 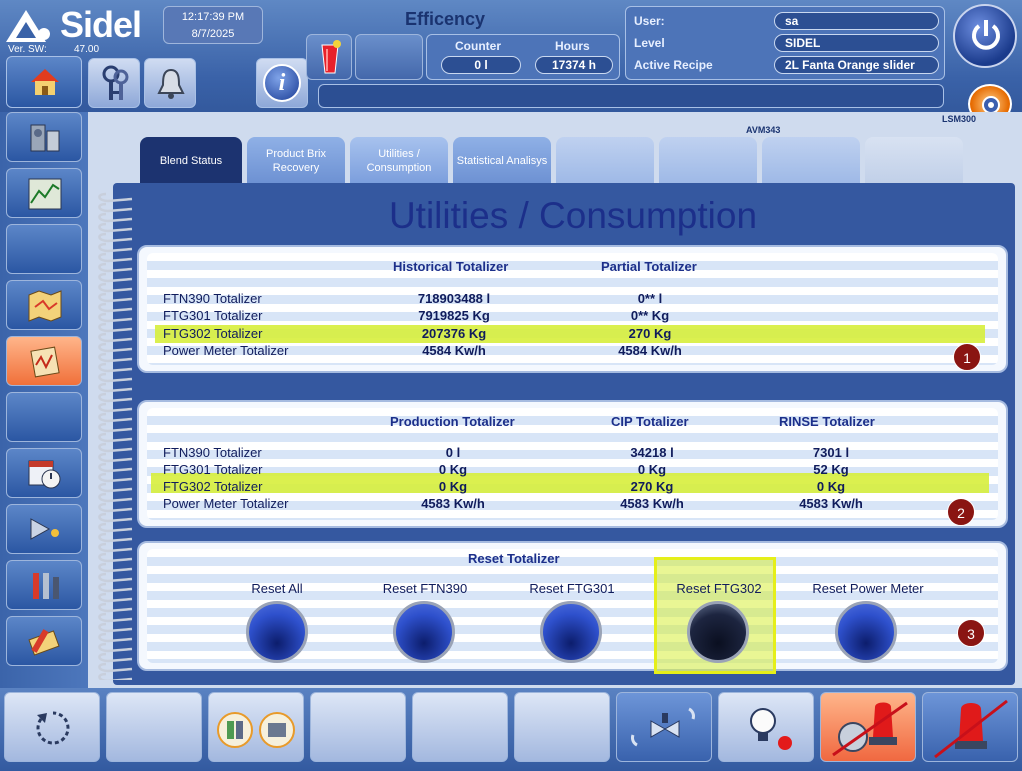 What do you see at coordinates (213, 25) in the screenshot?
I see `clock-display: 12:17:39 PM 8/7/2025` at bounding box center [213, 25].